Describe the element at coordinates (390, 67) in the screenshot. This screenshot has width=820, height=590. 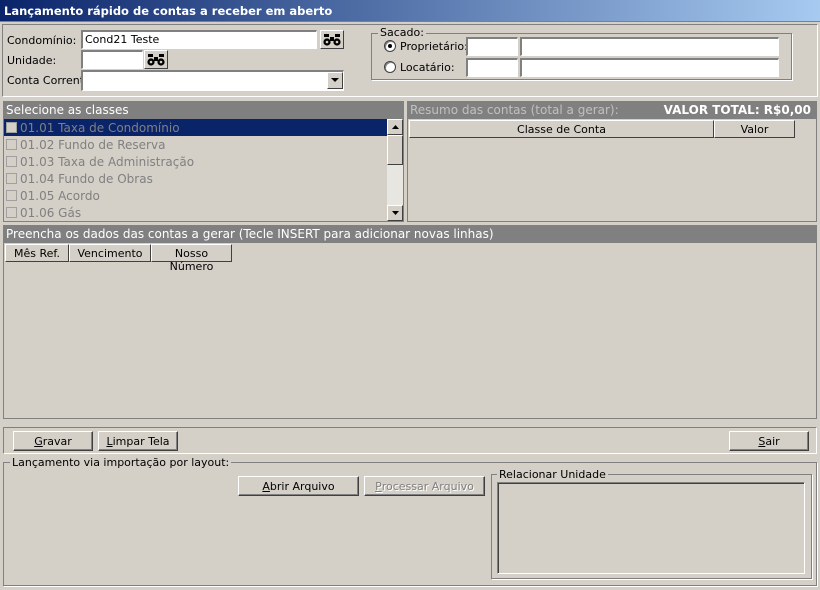
I see `locatario-radio` at that location.